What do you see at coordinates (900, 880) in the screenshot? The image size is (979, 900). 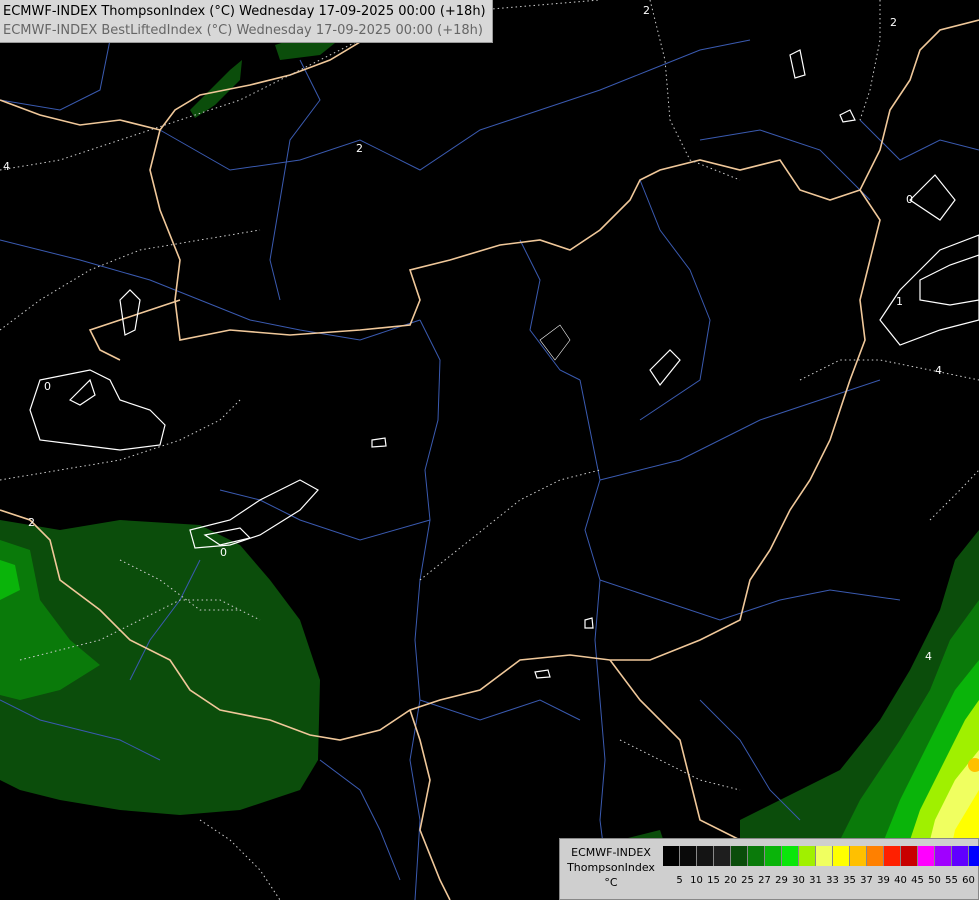 I see `legend-tick-label: 40` at bounding box center [900, 880].